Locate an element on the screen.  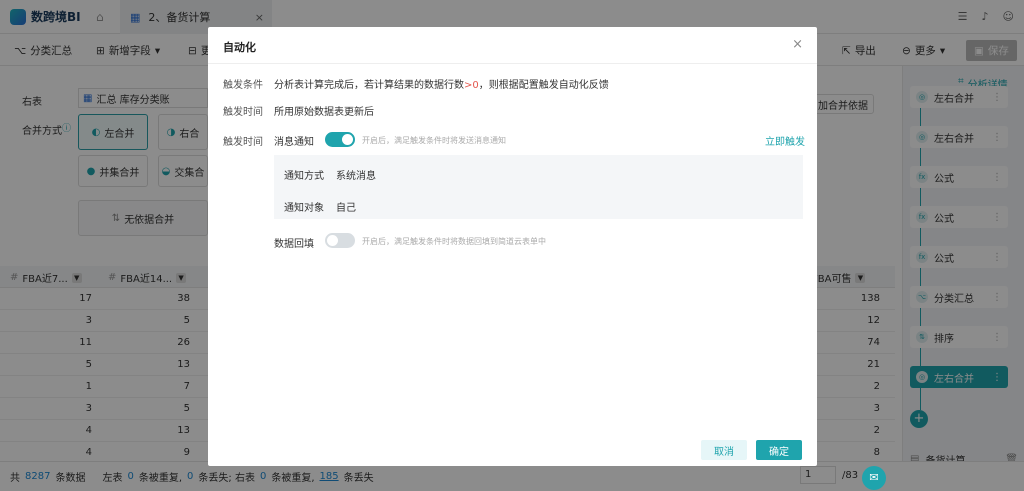
trigger-time-value: 所用原始数据表更新后 is located at coordinates (324, 112).